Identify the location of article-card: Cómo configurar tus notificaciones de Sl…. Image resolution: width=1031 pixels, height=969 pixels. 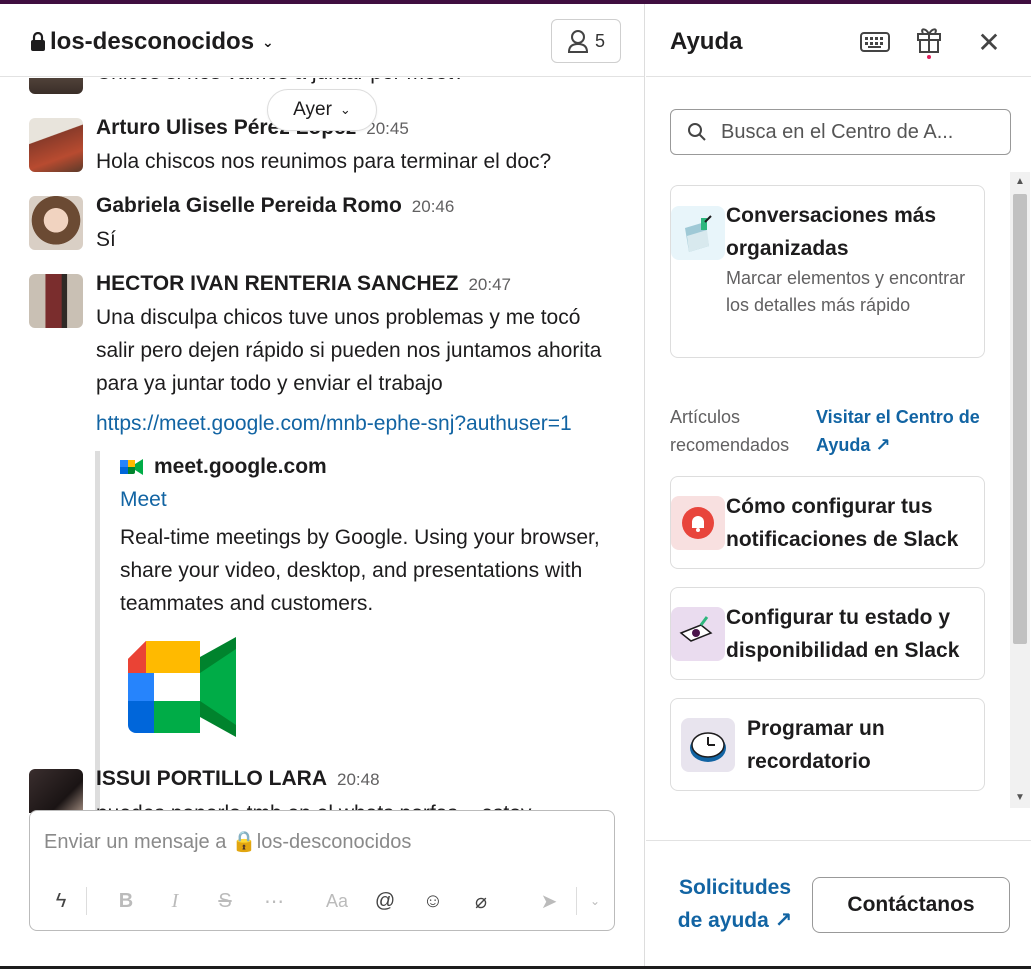
(827, 522).